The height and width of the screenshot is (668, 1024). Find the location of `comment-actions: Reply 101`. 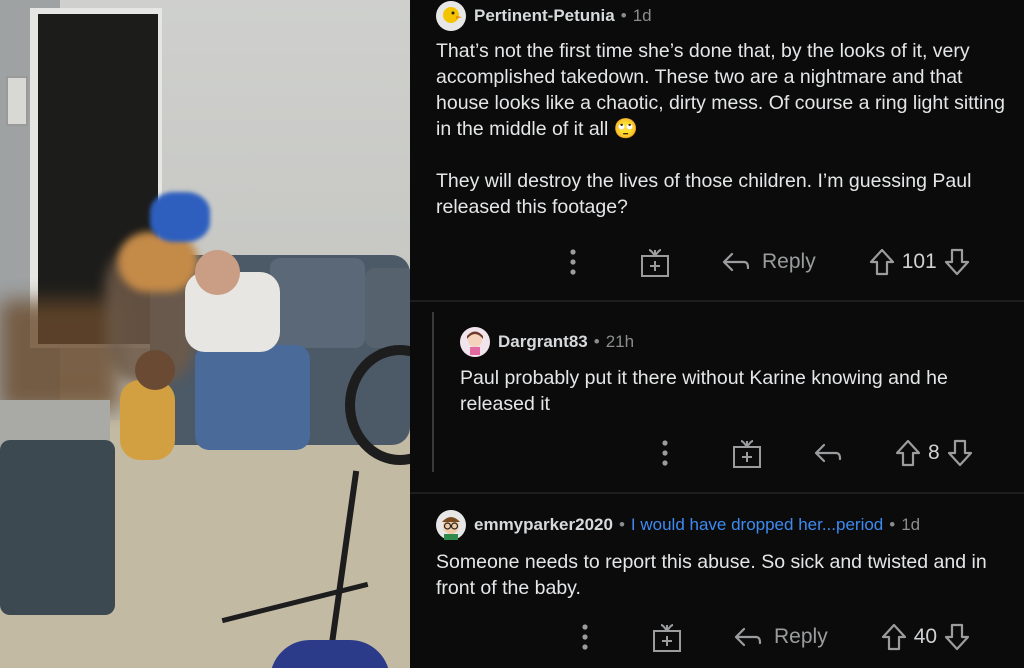

comment-actions: Reply 101 is located at coordinates (770, 262).